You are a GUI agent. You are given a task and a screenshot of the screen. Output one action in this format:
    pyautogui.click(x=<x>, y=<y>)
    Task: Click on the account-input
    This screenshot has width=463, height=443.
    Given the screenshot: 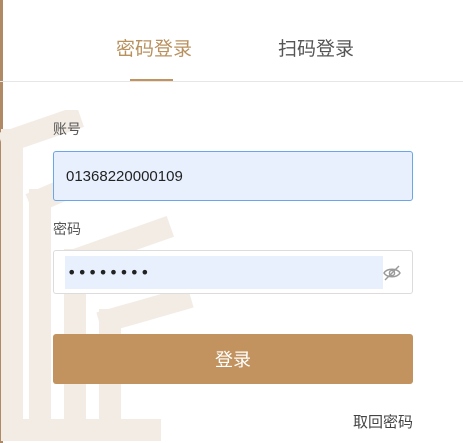 What is the action you would take?
    pyautogui.click(x=233, y=176)
    